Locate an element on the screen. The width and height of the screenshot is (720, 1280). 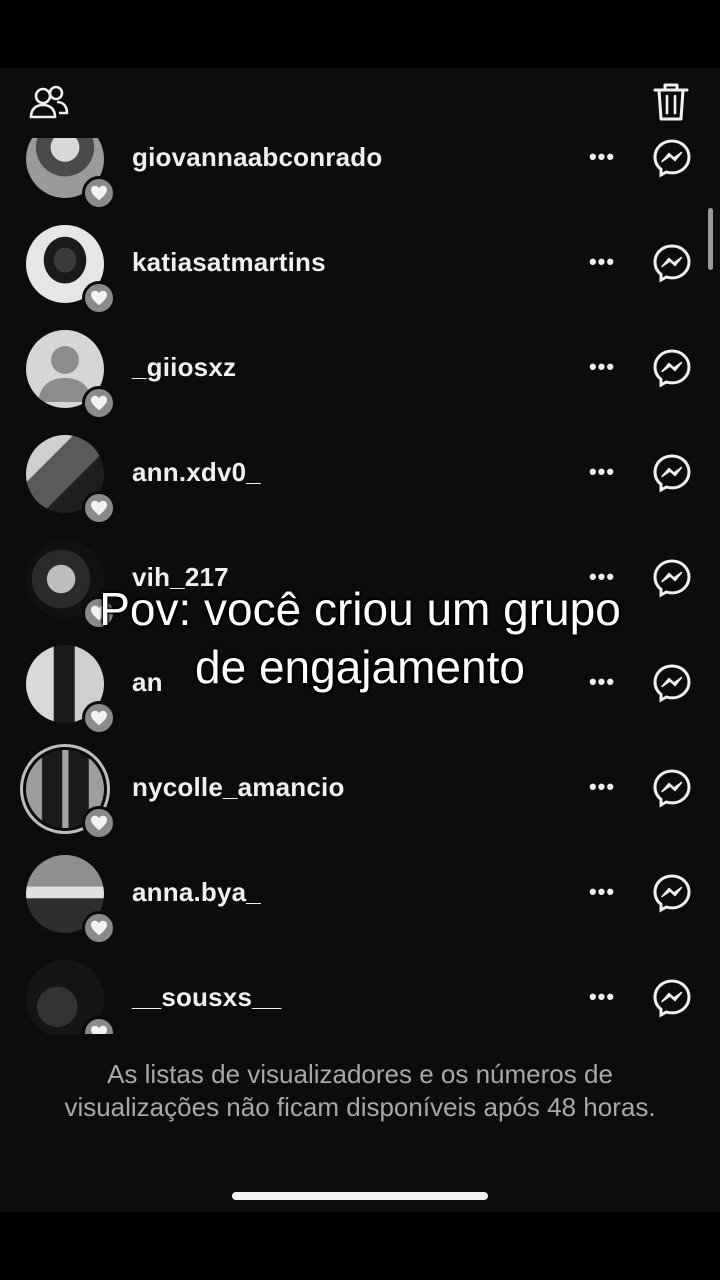
list-item: anna.bya_ ••• is located at coordinates (360, 893).